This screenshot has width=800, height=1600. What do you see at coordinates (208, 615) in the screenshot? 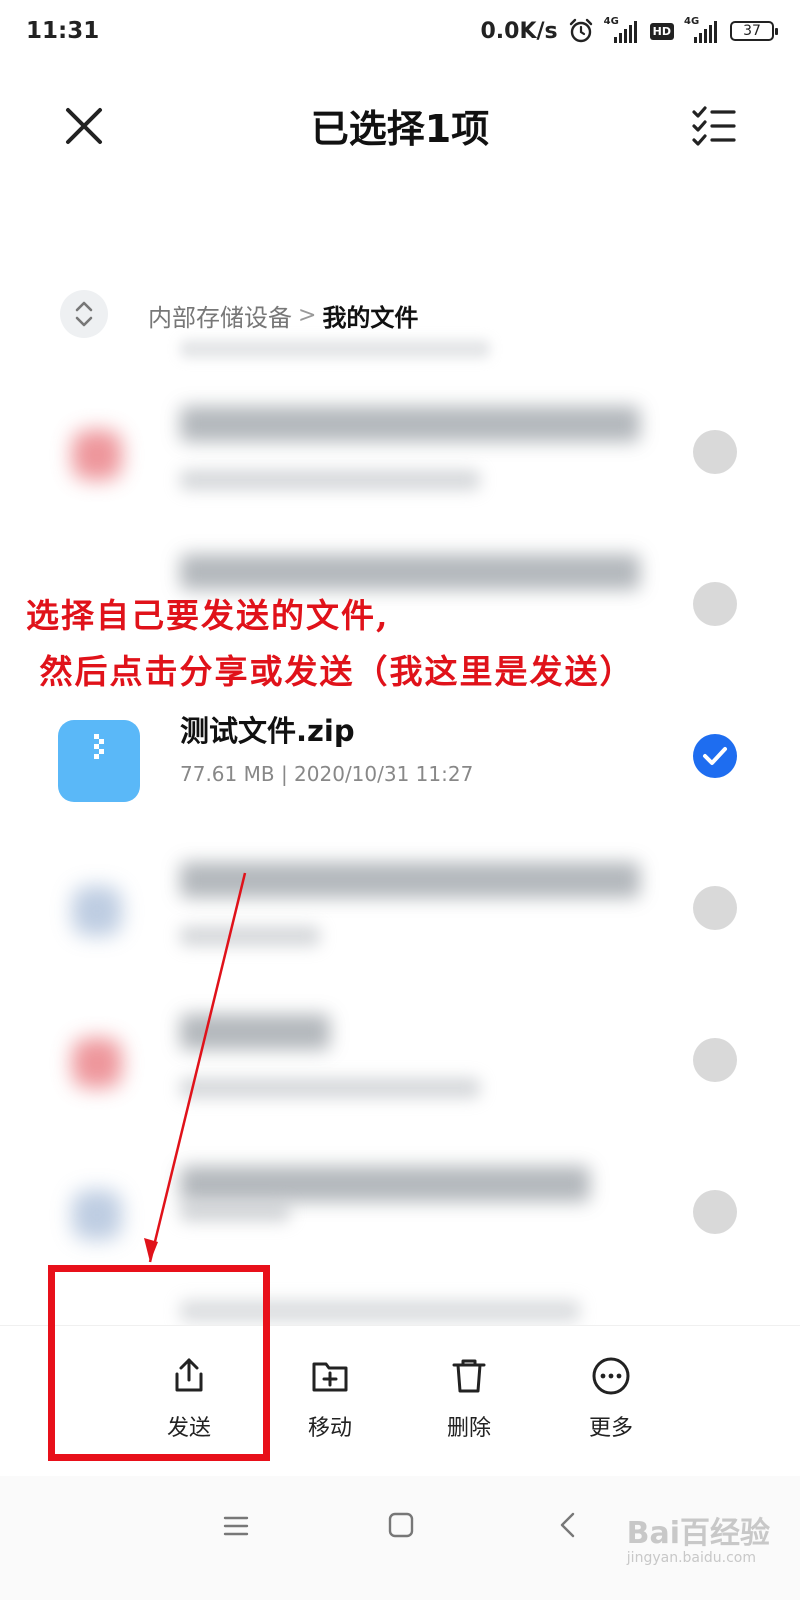
I see `annotation-line-1: 选择自己要发送的文件,` at bounding box center [208, 615].